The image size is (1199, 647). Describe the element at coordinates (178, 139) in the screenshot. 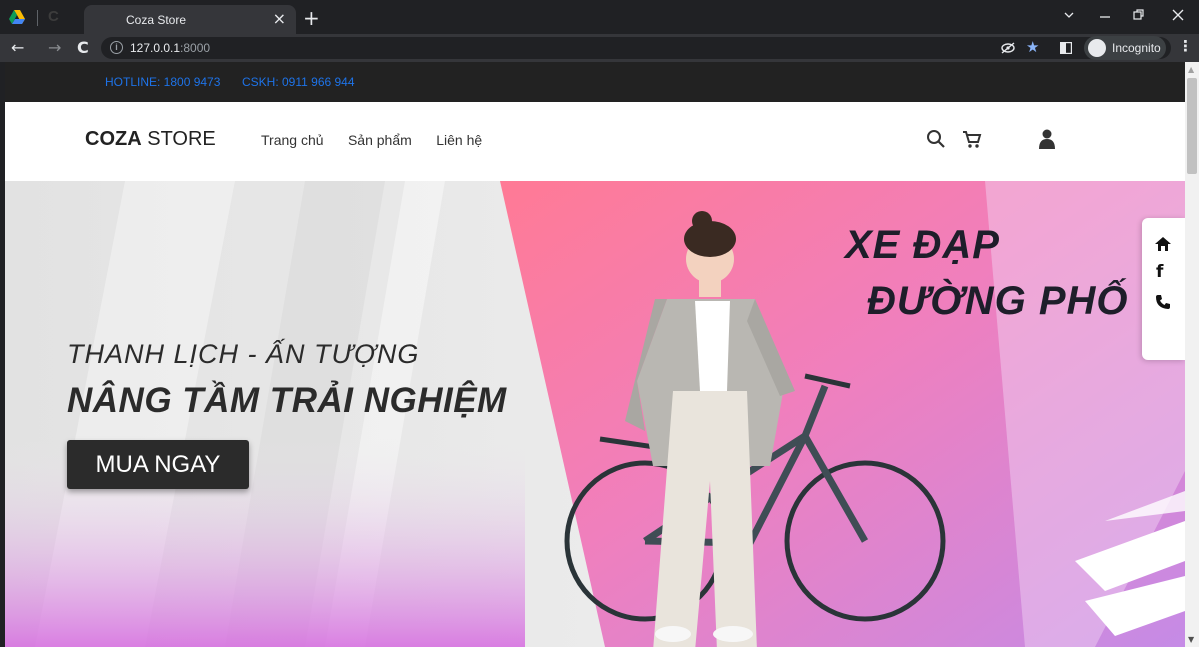

I see `logo-light: STORE` at that location.